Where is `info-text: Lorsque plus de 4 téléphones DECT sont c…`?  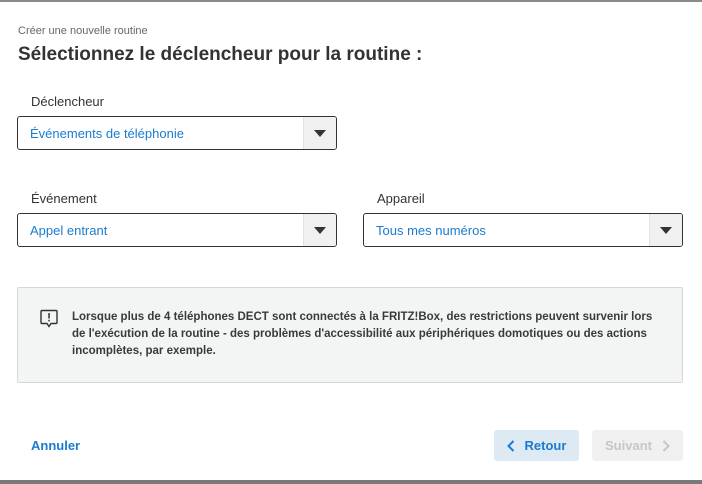 info-text: Lorsque plus de 4 téléphones DECT sont c… is located at coordinates (362, 334).